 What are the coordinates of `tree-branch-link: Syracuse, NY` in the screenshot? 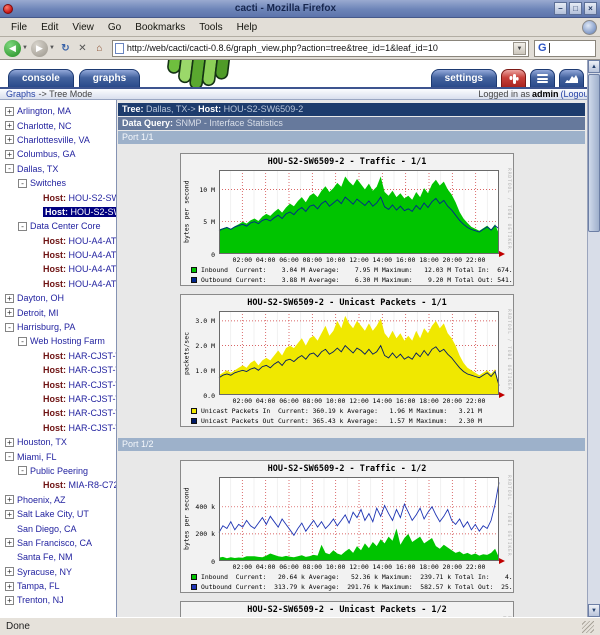 It's located at (44, 572).